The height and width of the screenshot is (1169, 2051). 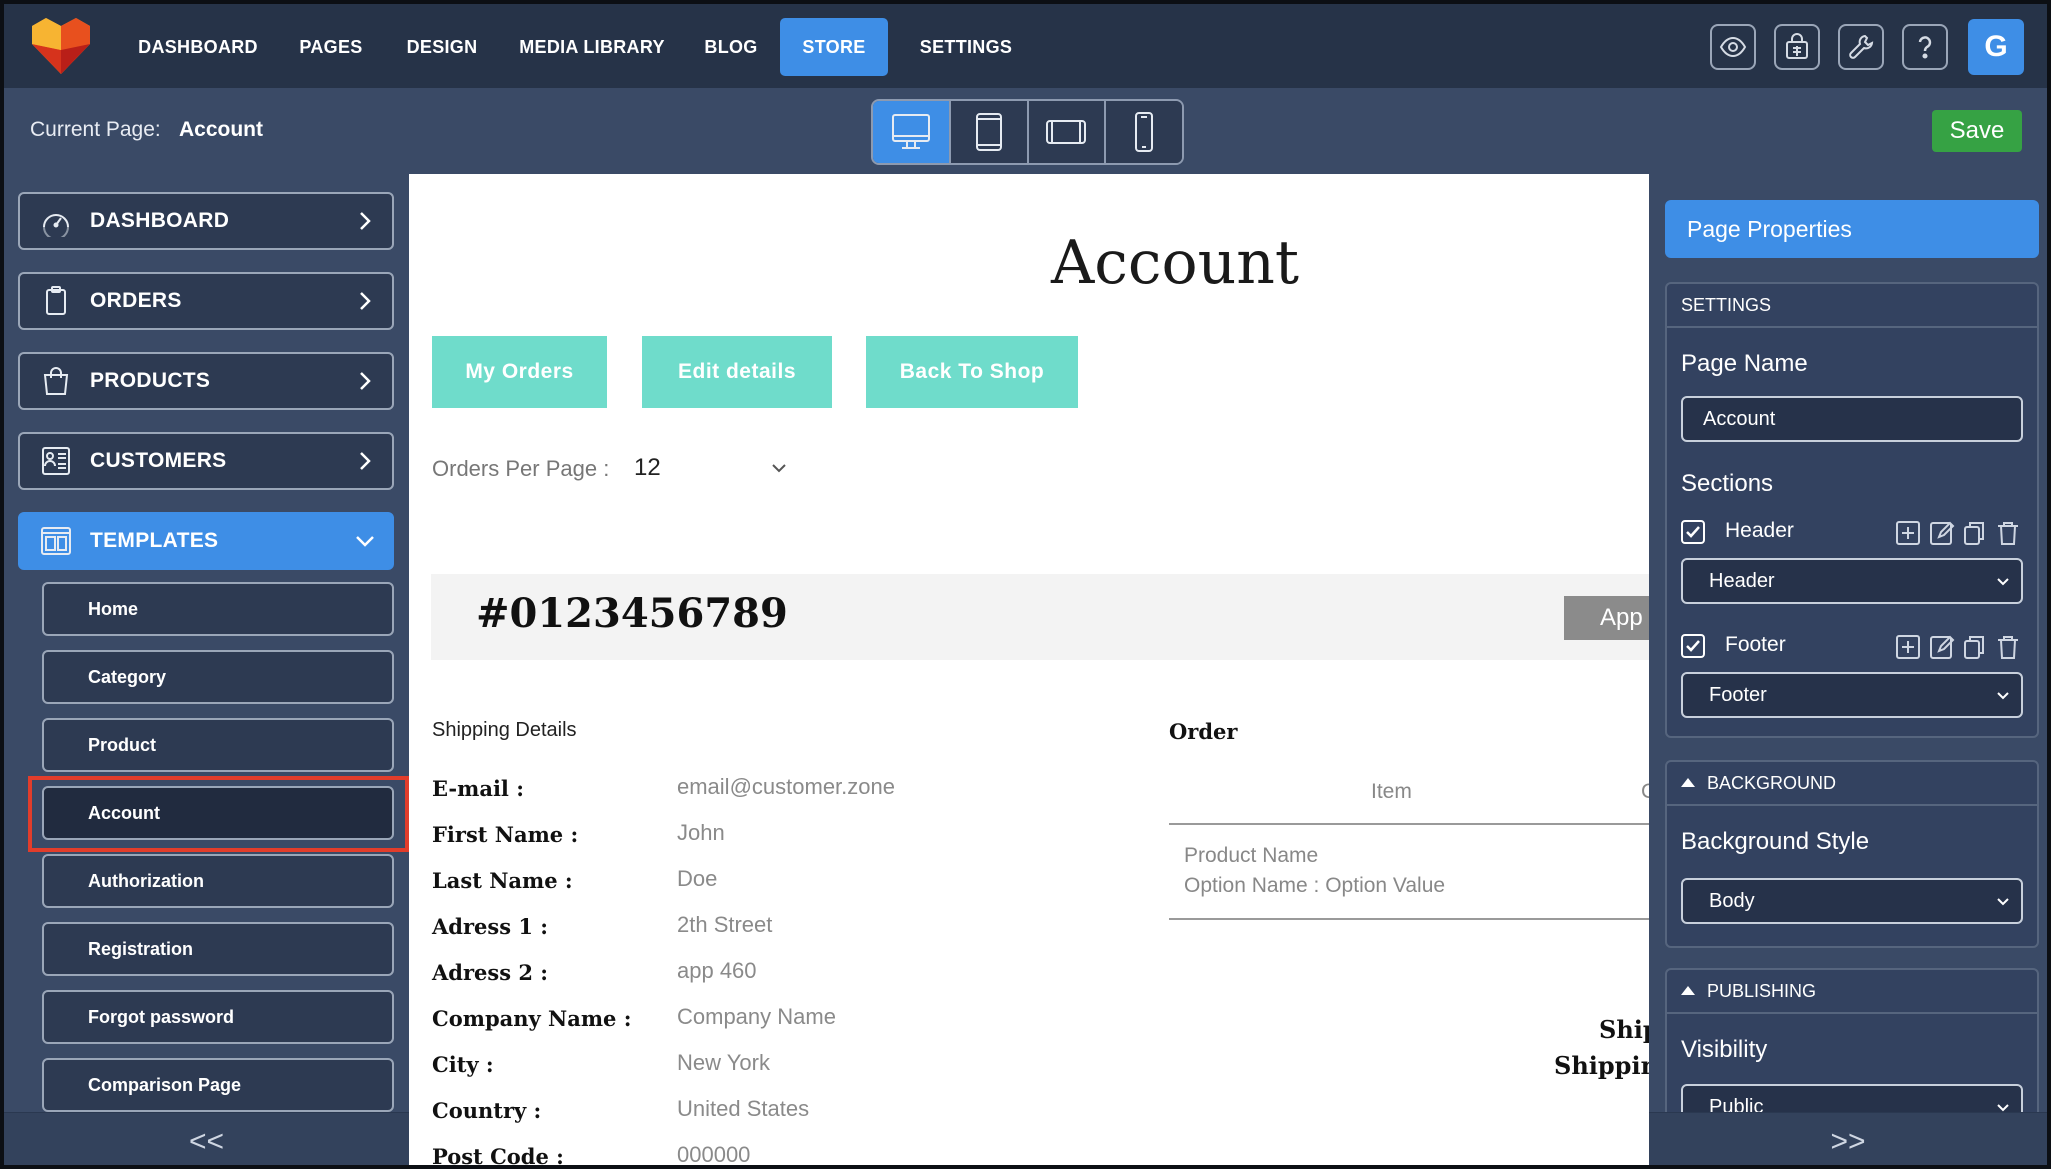 What do you see at coordinates (972, 372) in the screenshot?
I see `back-to-shop-button: Back To Shop` at bounding box center [972, 372].